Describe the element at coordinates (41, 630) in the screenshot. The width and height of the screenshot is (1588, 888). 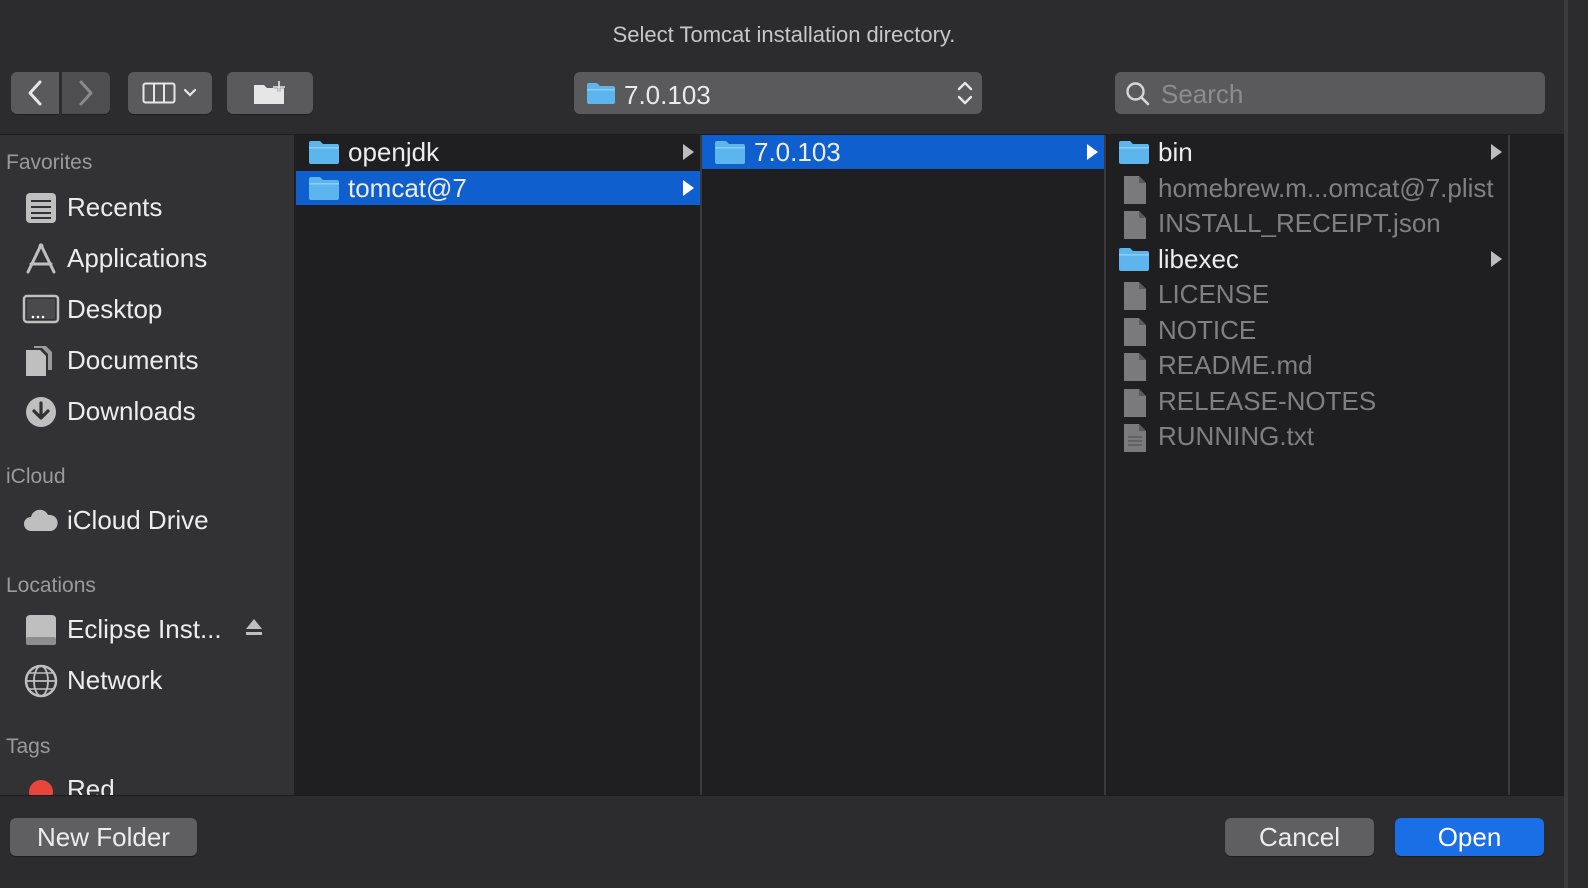
I see `disk-icon` at that location.